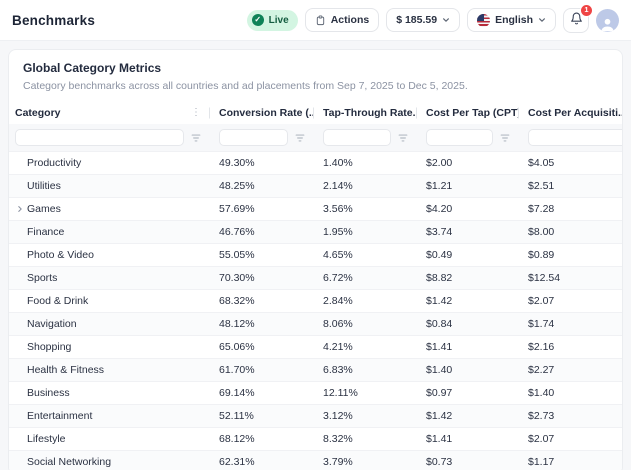 The height and width of the screenshot is (470, 631). Describe the element at coordinates (338, 439) in the screenshot. I see `tap-through-rate-cell: 8.32%` at that location.